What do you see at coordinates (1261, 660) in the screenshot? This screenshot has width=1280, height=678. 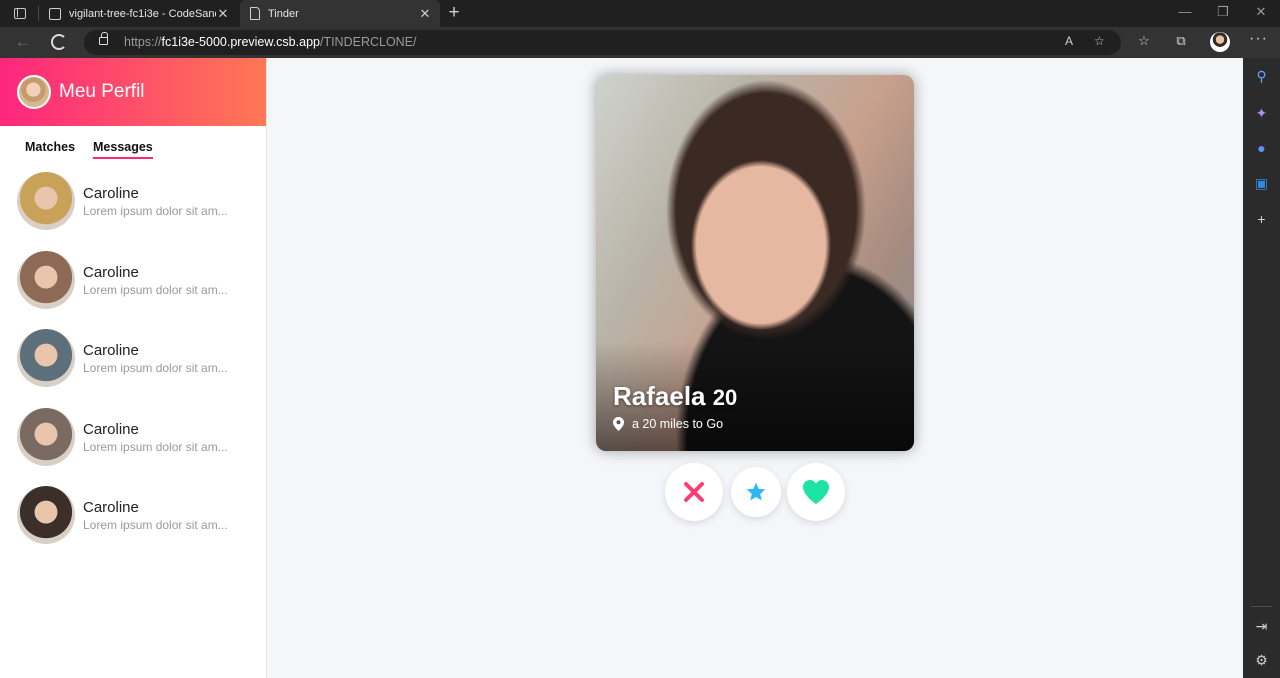 I see `settings-icon: ⚙` at bounding box center [1261, 660].